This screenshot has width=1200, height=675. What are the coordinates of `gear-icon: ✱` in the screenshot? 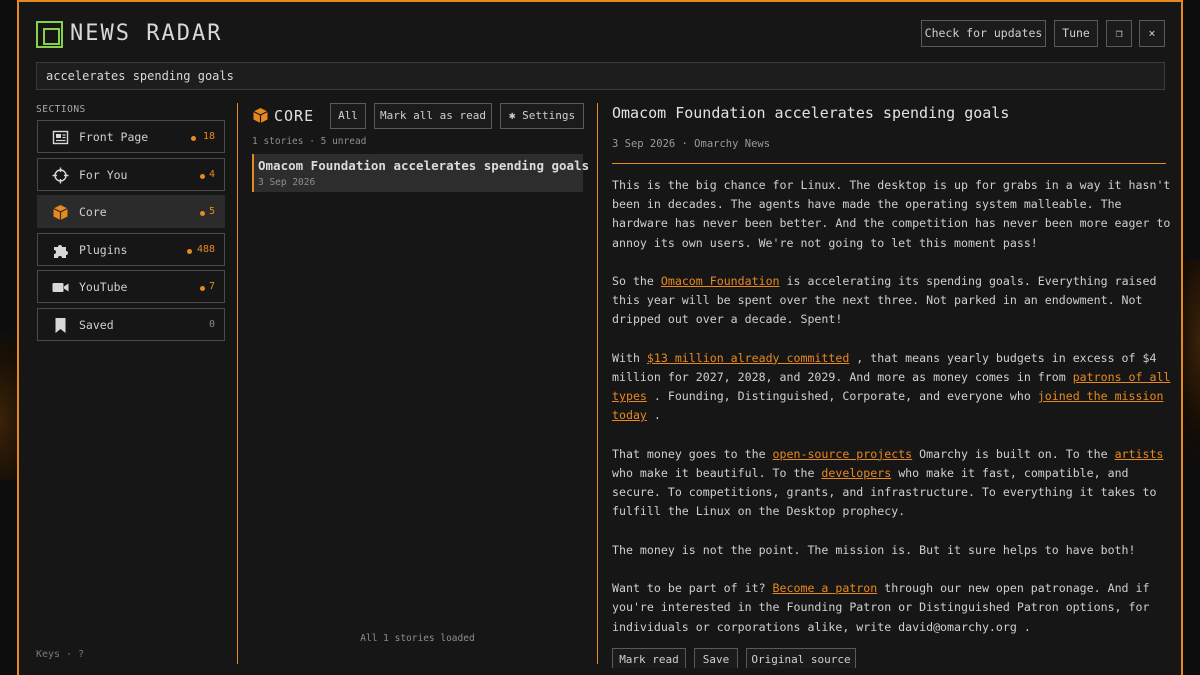 It's located at (512, 115).